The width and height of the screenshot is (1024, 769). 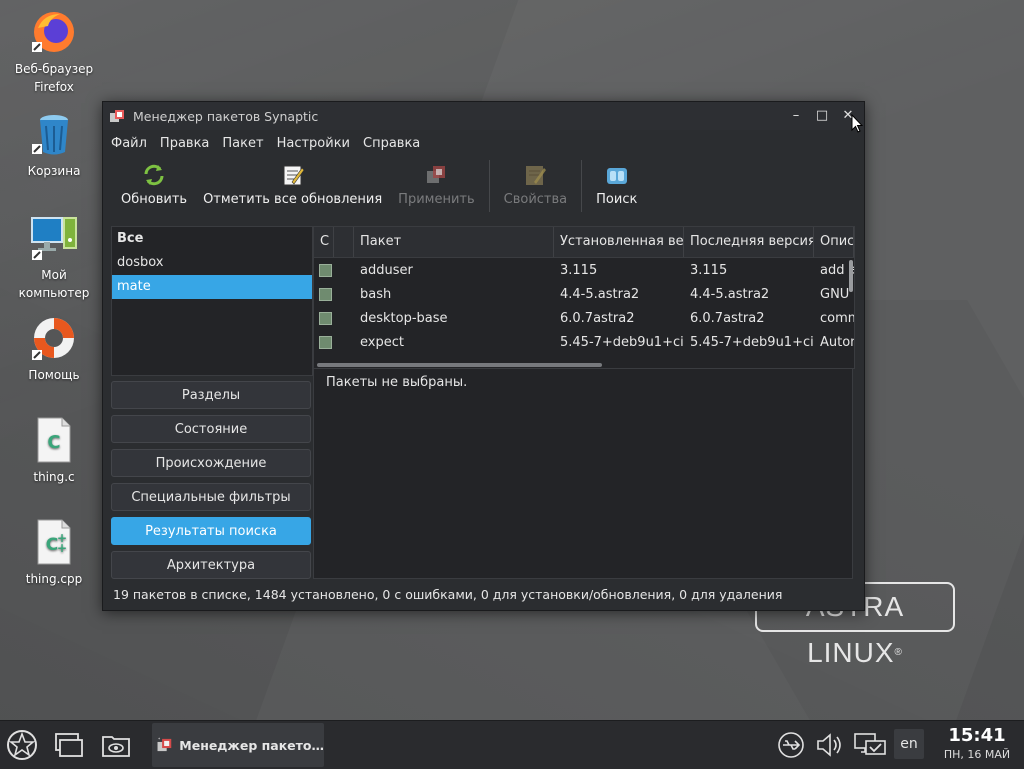 I want to click on menu-bar: Файл Правка Пакет Настройки Справка, so click(x=483, y=143).